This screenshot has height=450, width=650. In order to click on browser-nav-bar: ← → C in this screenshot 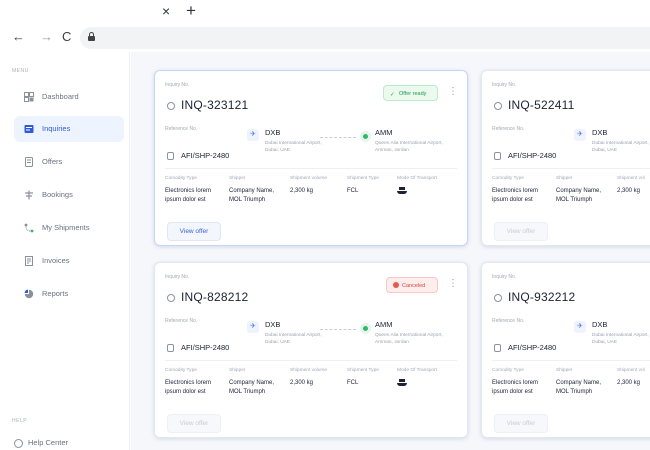, I will do `click(325, 38)`.